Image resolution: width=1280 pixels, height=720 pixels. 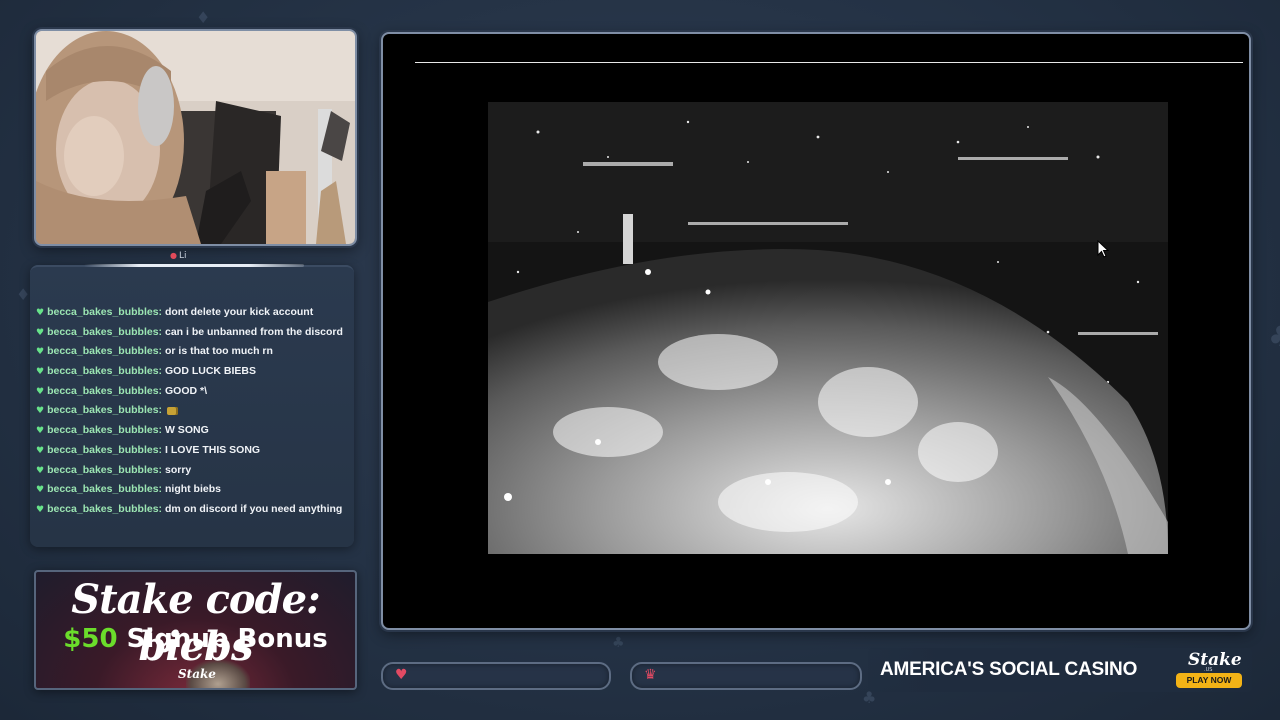 What do you see at coordinates (239, 312) in the screenshot?
I see `chat-message-text: dont delete your kick account` at bounding box center [239, 312].